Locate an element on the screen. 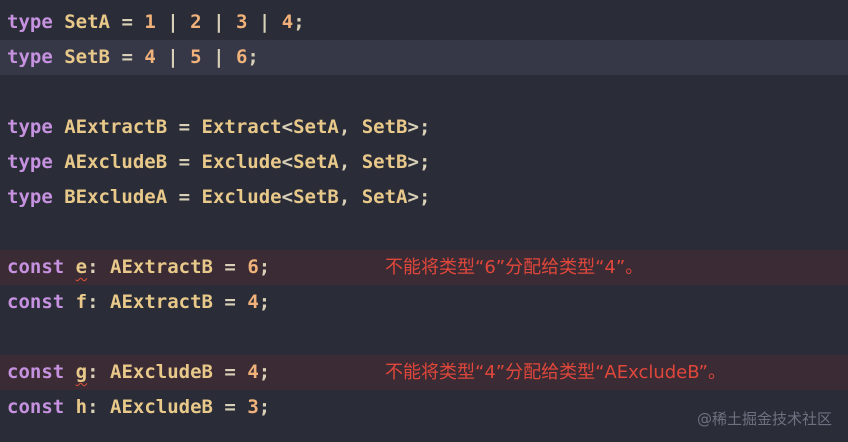  type-name: AExcludeB is located at coordinates (116, 162).